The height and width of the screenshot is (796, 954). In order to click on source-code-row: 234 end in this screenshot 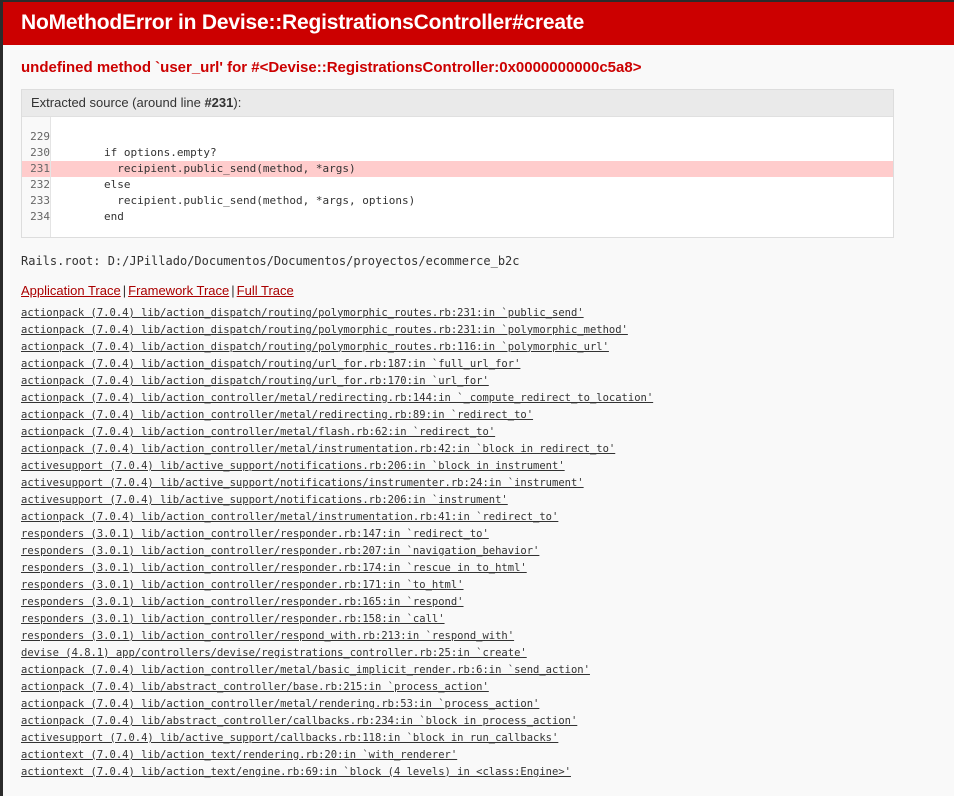, I will do `click(457, 217)`.